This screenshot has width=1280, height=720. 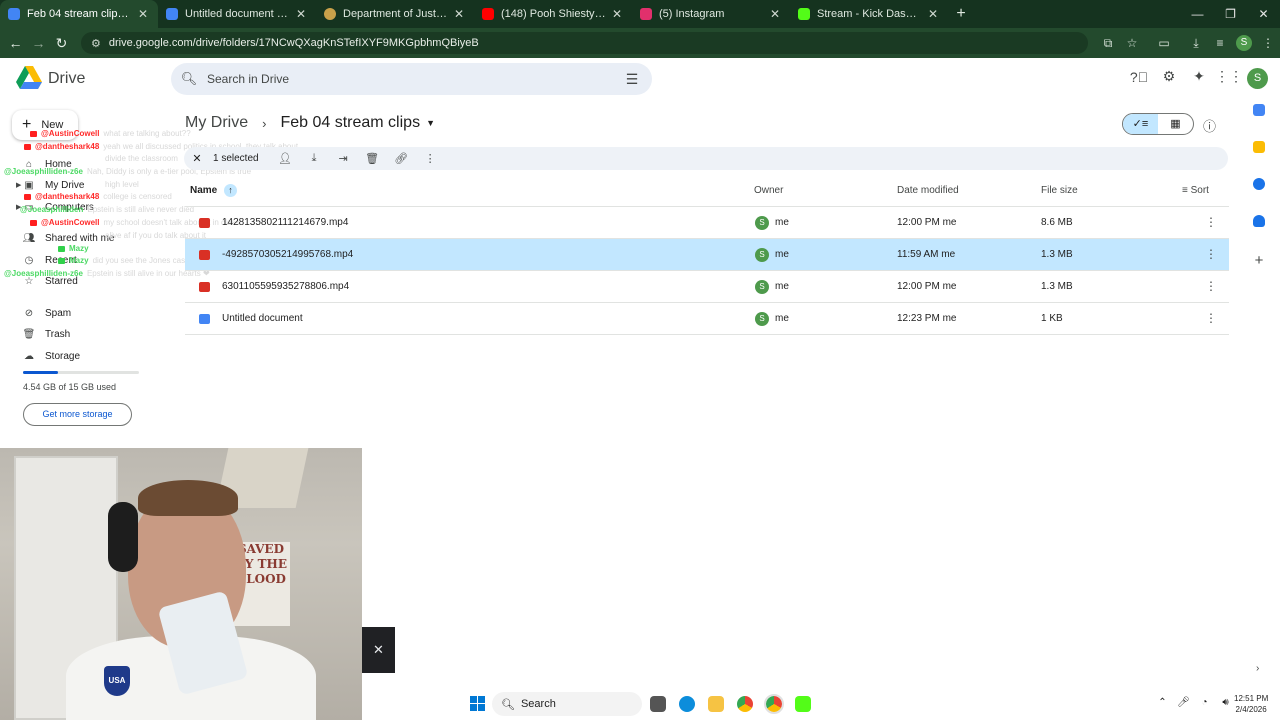 I want to click on wifi-icon: ◔, so click(x=1204, y=702).